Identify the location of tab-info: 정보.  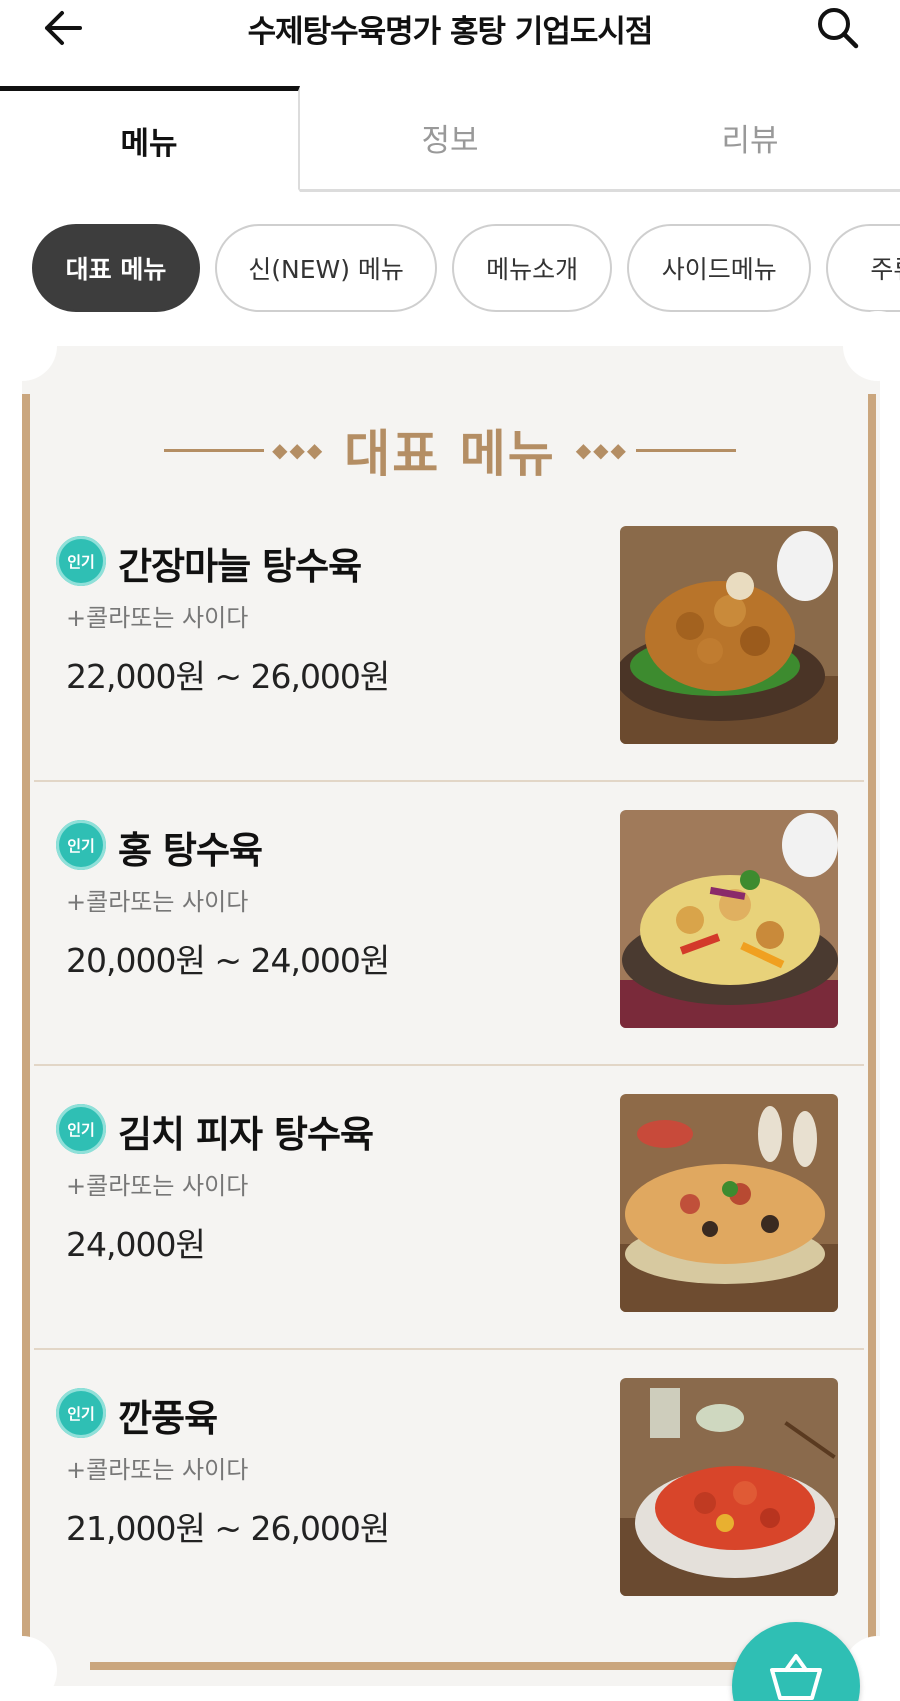
(450, 137).